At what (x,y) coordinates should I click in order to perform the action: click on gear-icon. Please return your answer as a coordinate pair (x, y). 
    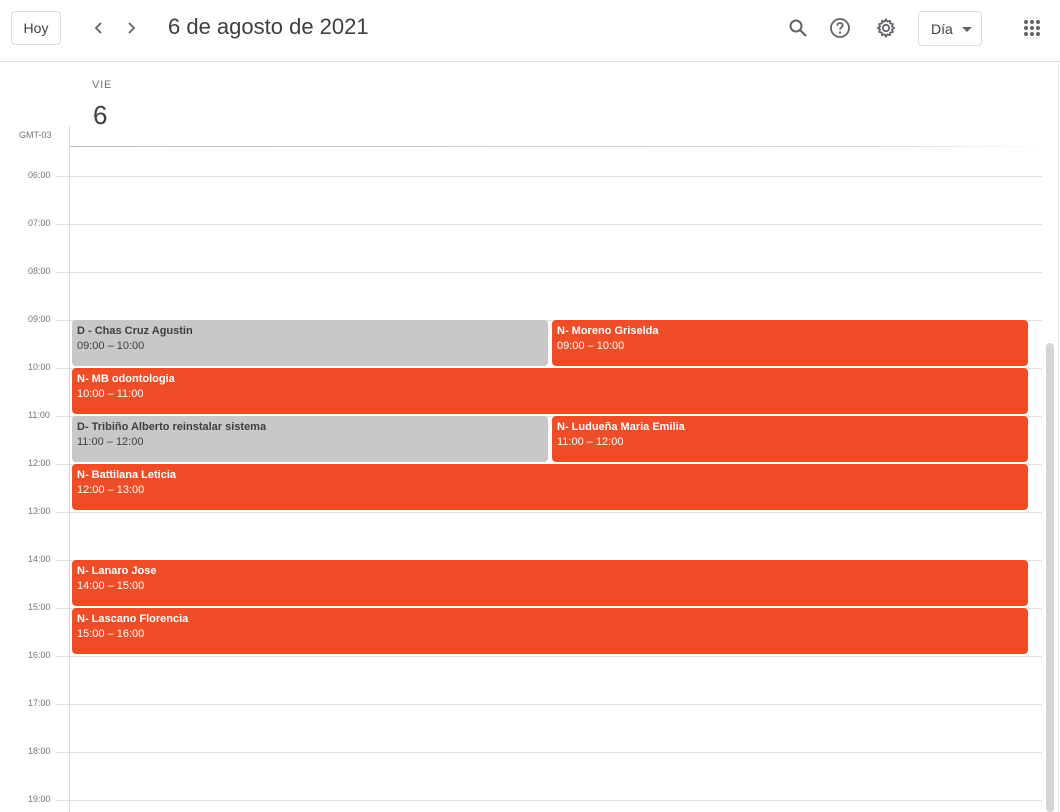
    Looking at the image, I should click on (886, 28).